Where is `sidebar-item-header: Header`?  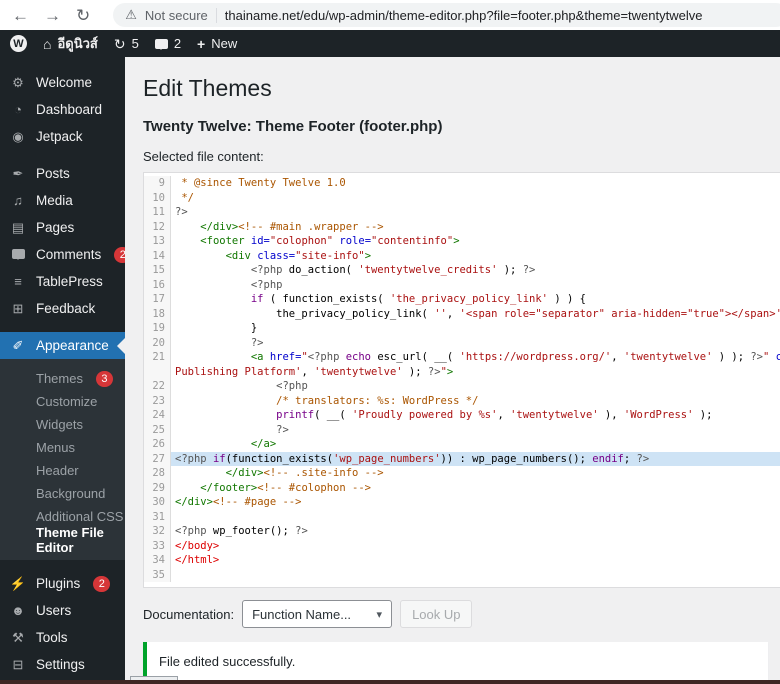 sidebar-item-header: Header is located at coordinates (62, 470).